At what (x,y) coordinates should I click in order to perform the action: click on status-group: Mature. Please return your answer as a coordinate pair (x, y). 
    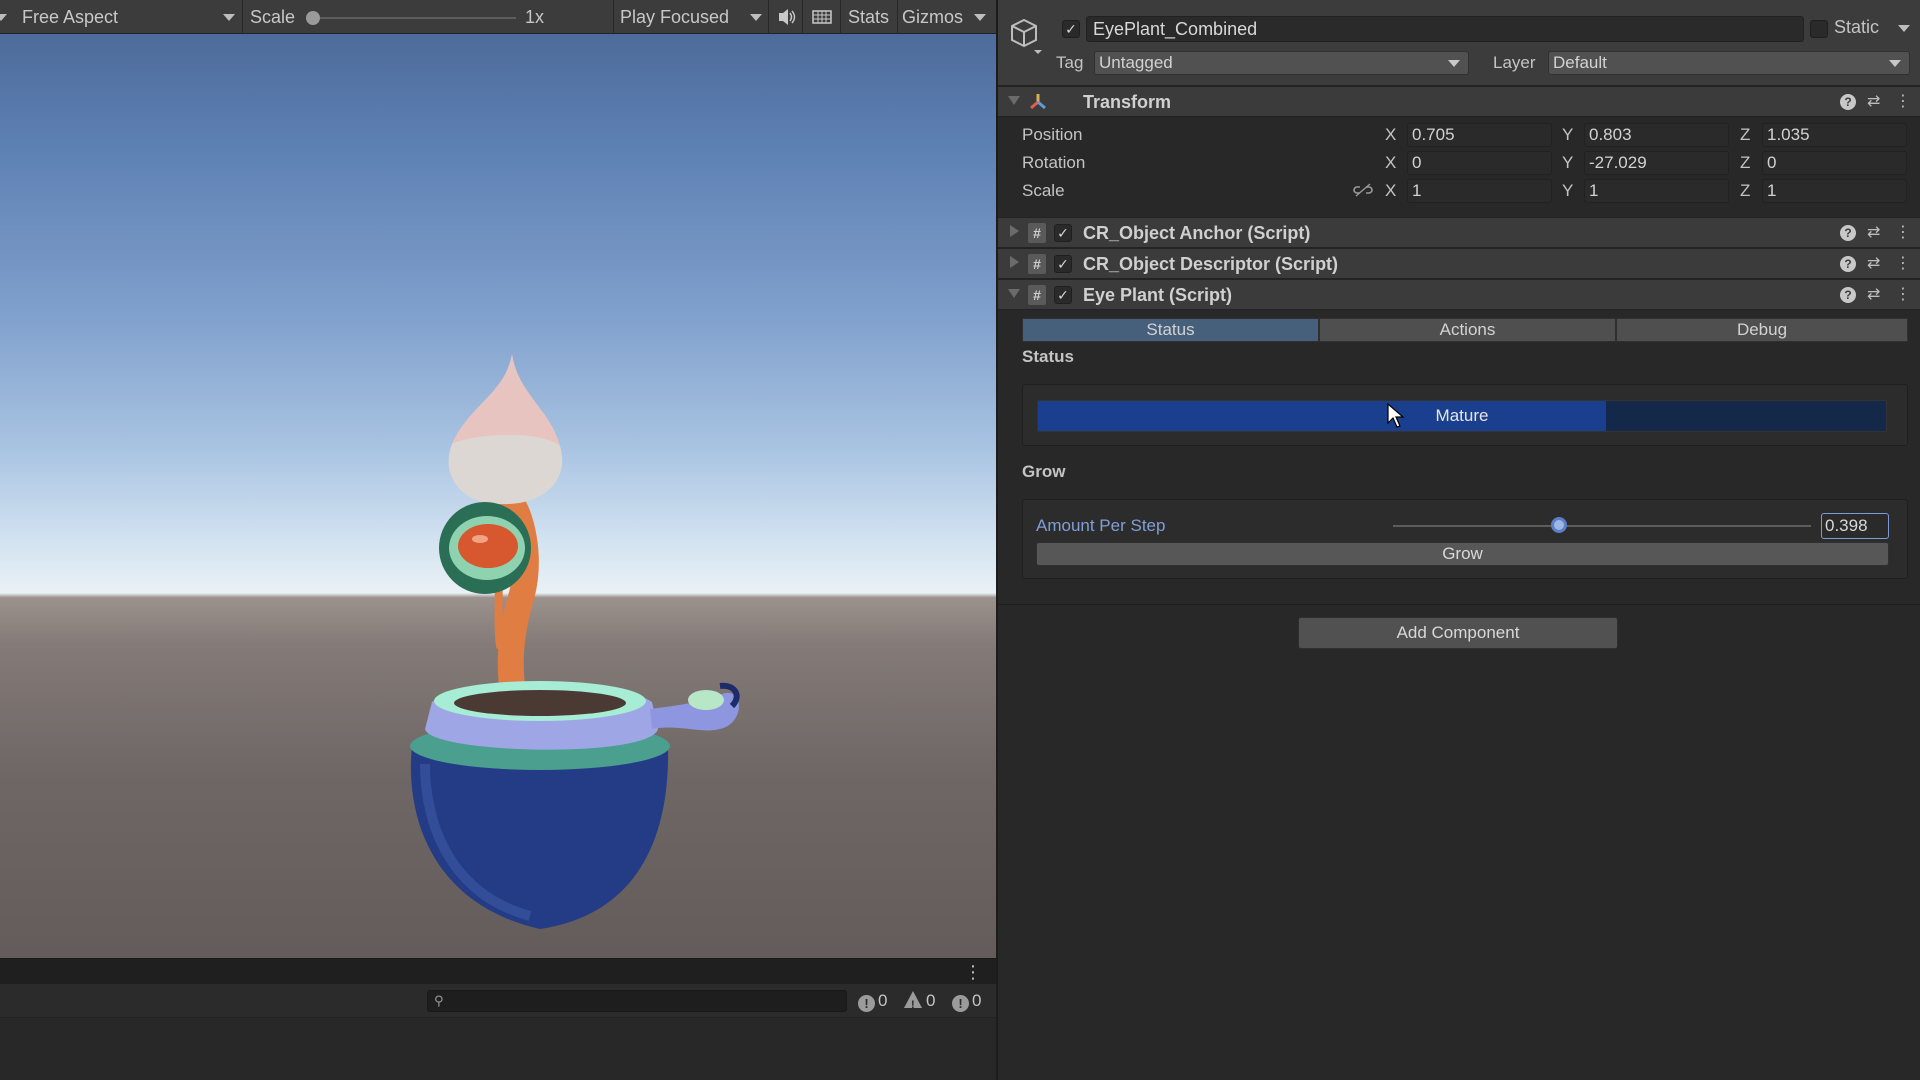
    Looking at the image, I should click on (1465, 415).